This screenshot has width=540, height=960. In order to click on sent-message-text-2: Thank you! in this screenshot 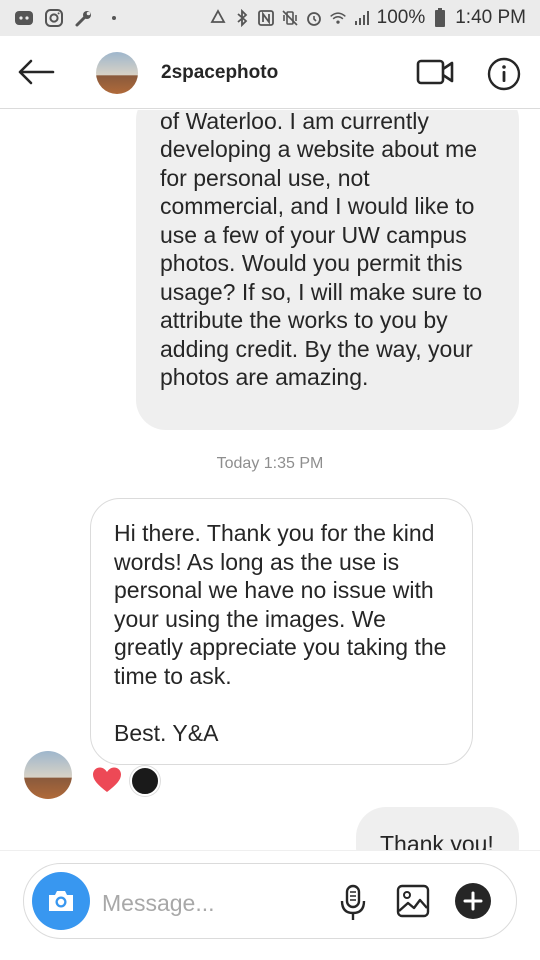, I will do `click(437, 840)`.